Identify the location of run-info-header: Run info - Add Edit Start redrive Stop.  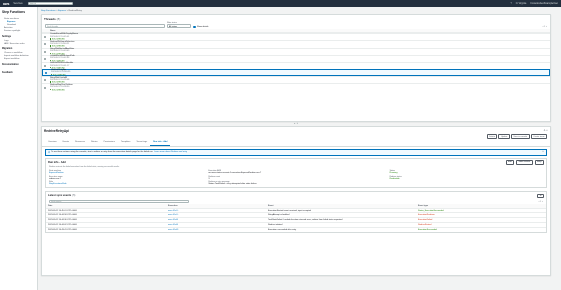
(296, 163).